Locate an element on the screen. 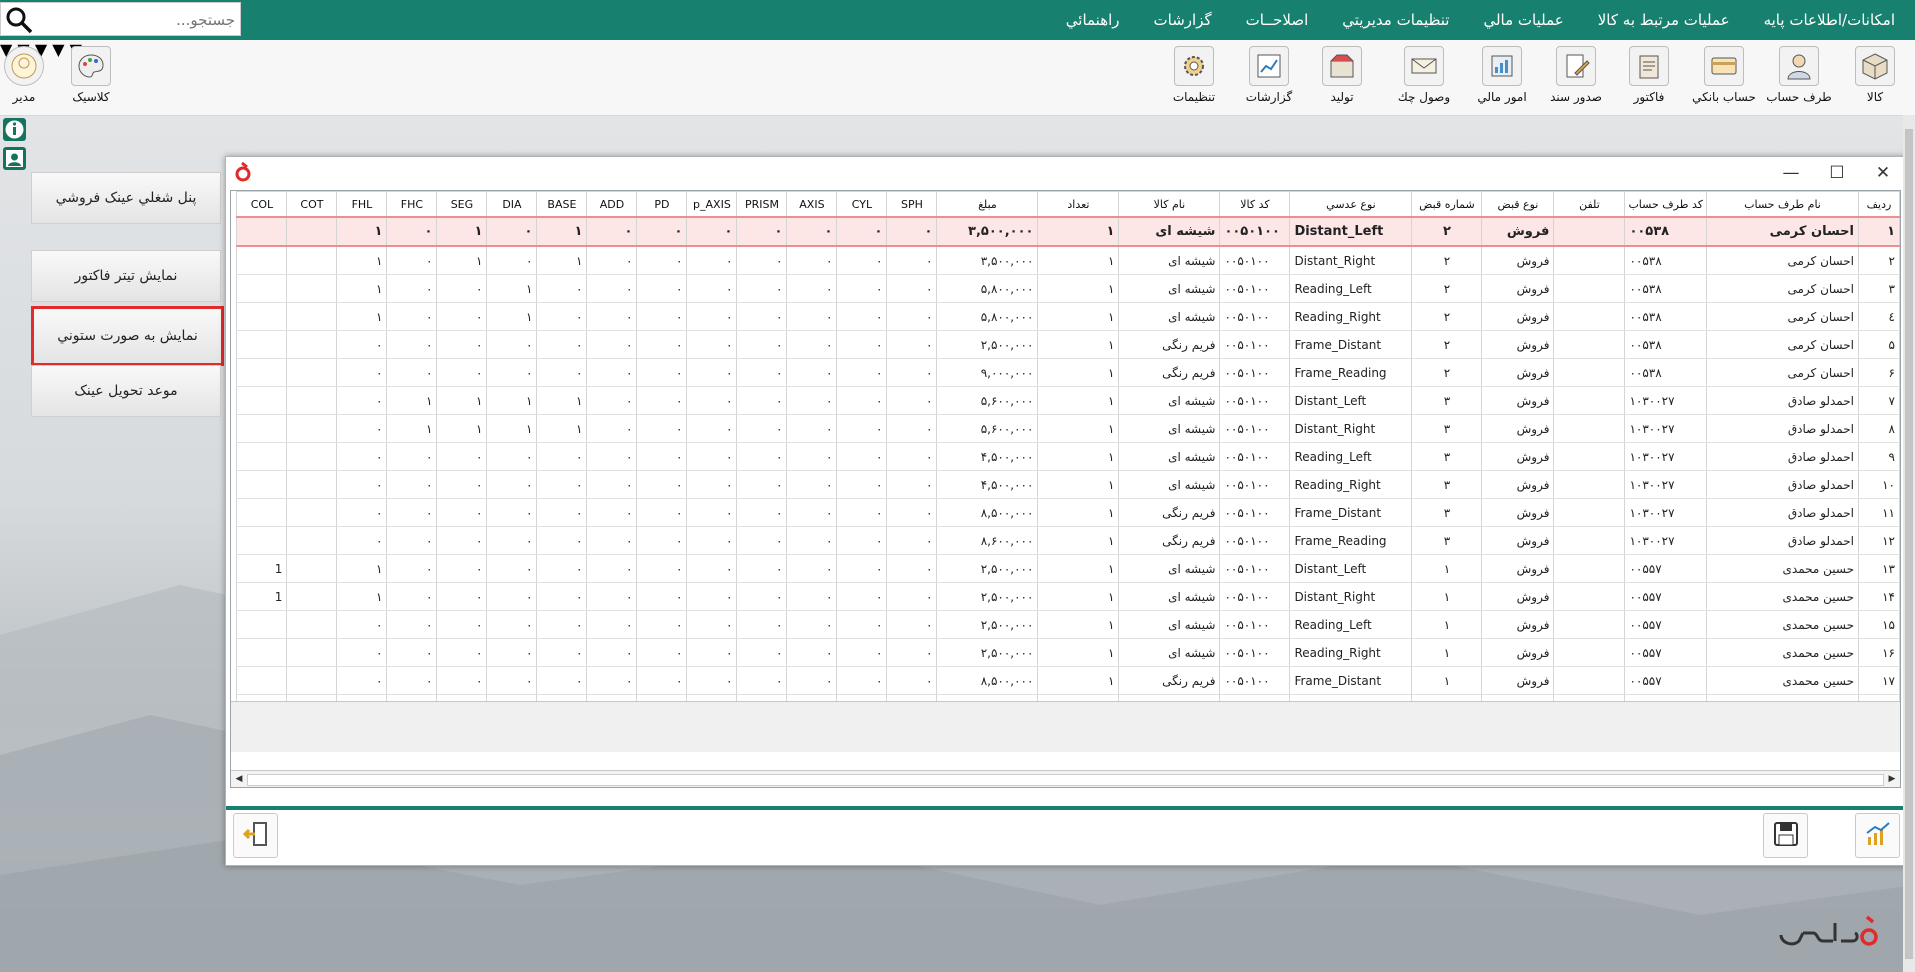 This screenshot has height=972, width=1915. toolbar-invoice-button: فاکتور is located at coordinates (1649, 78).